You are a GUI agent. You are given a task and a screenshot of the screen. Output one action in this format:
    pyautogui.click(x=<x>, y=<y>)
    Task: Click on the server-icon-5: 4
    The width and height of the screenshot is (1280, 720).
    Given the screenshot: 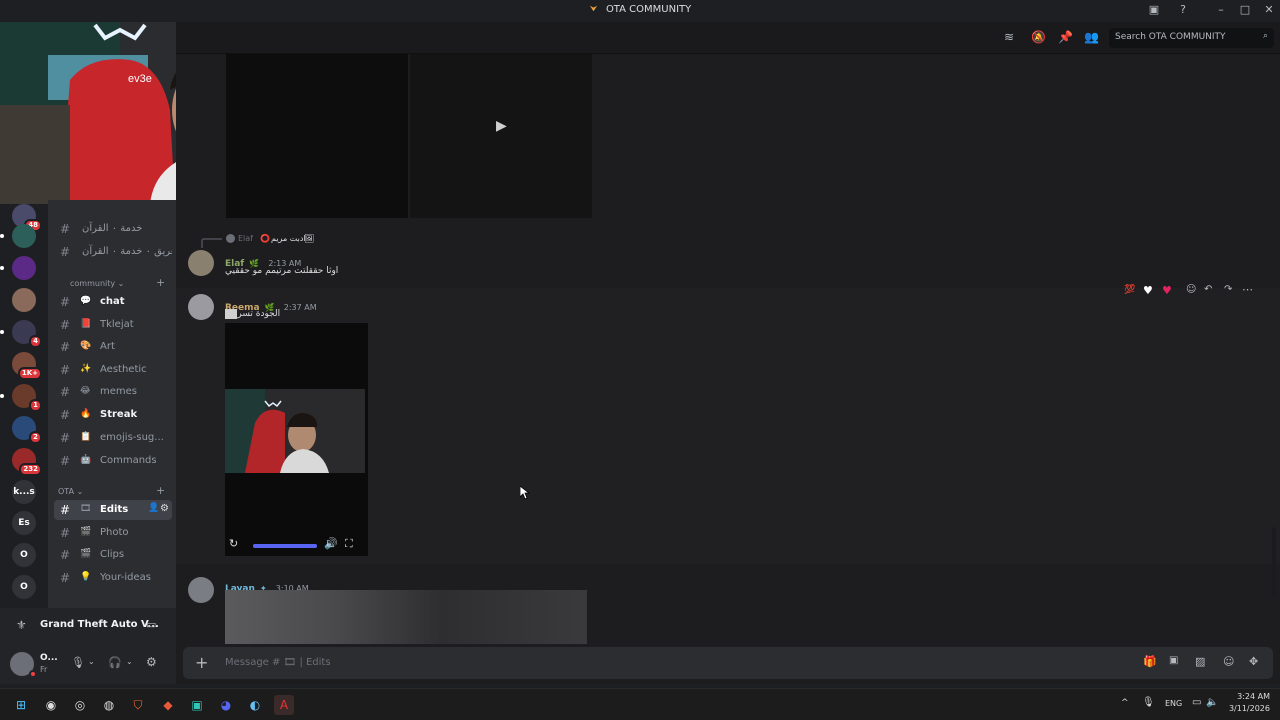 What is the action you would take?
    pyautogui.click(x=21, y=334)
    